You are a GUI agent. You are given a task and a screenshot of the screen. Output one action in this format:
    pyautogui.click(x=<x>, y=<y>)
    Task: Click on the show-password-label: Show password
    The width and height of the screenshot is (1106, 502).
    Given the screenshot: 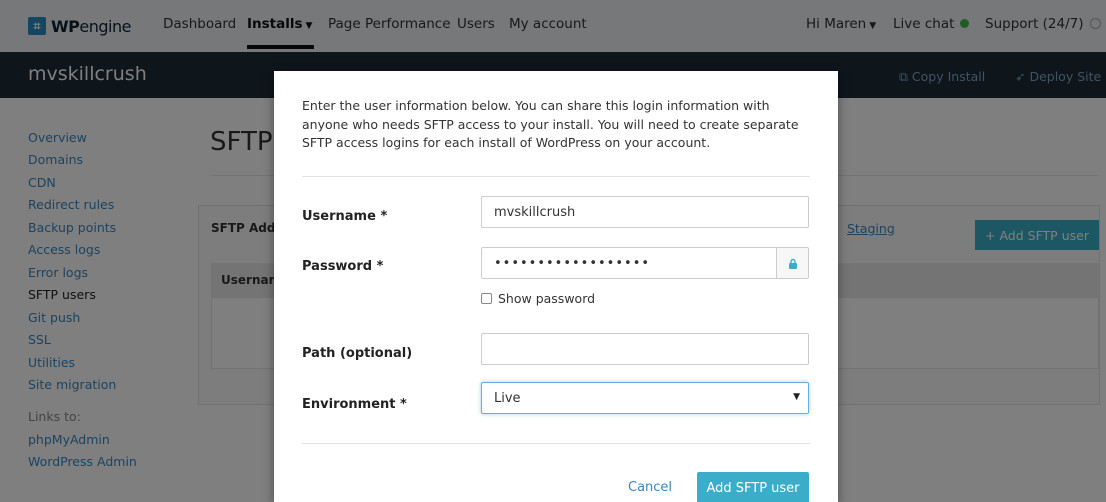 What is the action you would take?
    pyautogui.click(x=547, y=298)
    